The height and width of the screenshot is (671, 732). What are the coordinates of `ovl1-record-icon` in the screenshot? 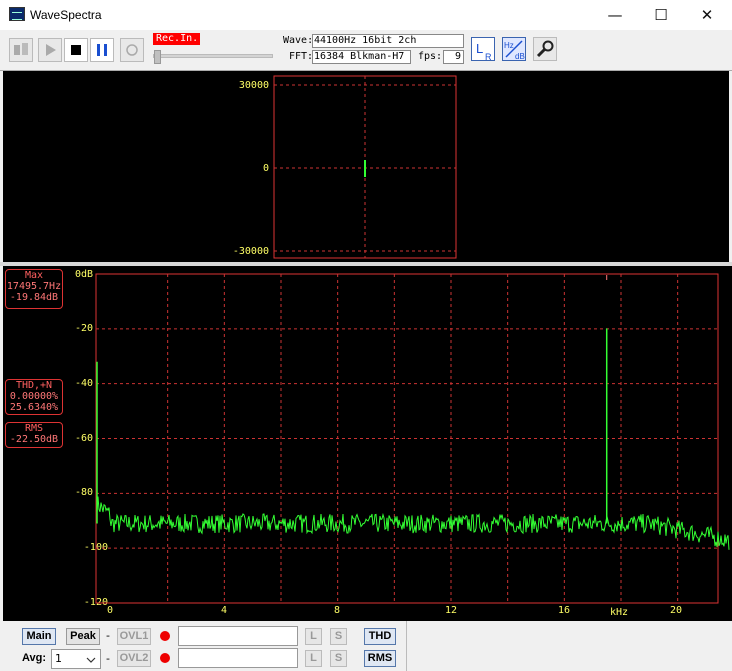 It's located at (165, 636).